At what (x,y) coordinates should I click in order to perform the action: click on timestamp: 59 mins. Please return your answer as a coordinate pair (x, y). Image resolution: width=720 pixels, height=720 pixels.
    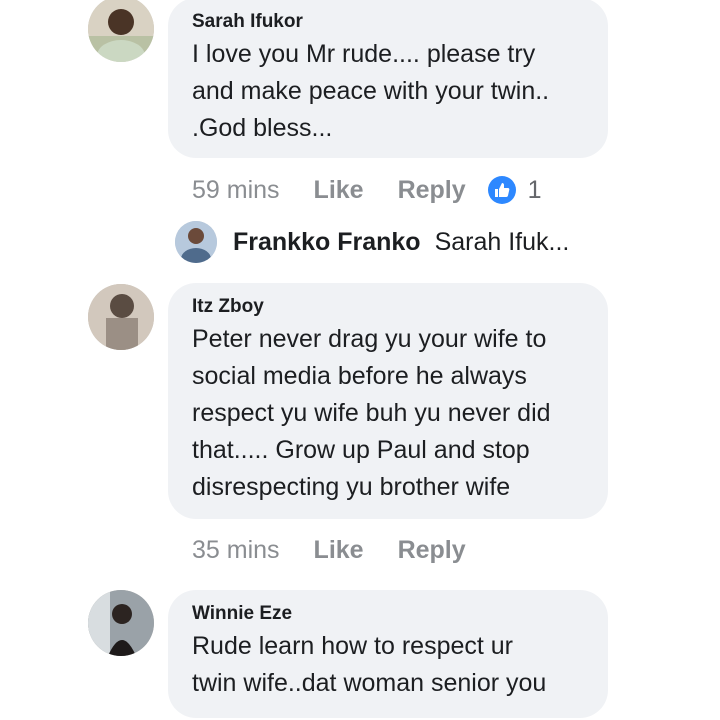
    Looking at the image, I should click on (236, 190).